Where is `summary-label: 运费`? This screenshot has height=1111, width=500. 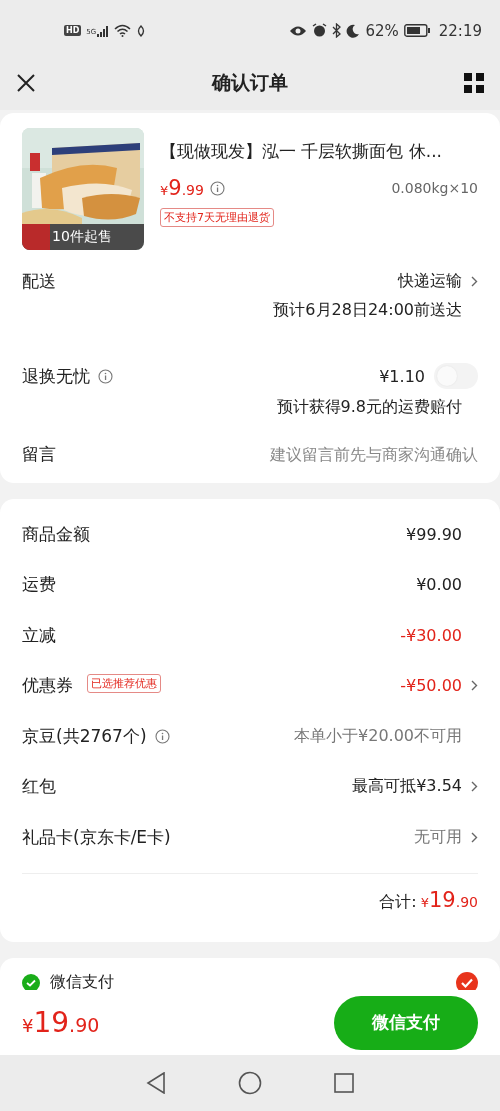
summary-label: 运费 is located at coordinates (39, 585).